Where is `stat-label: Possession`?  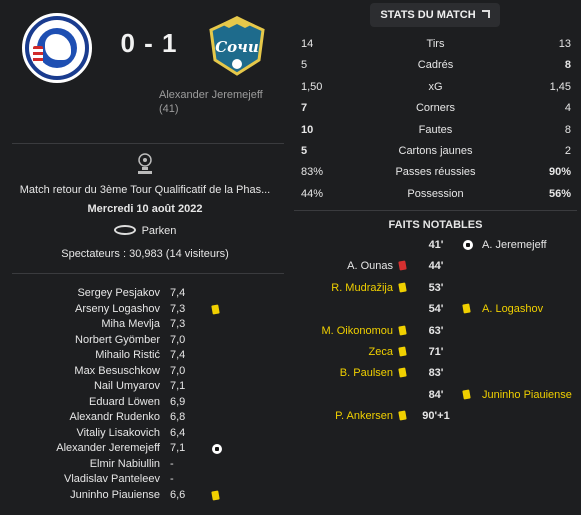
stat-label: Possession is located at coordinates (435, 193).